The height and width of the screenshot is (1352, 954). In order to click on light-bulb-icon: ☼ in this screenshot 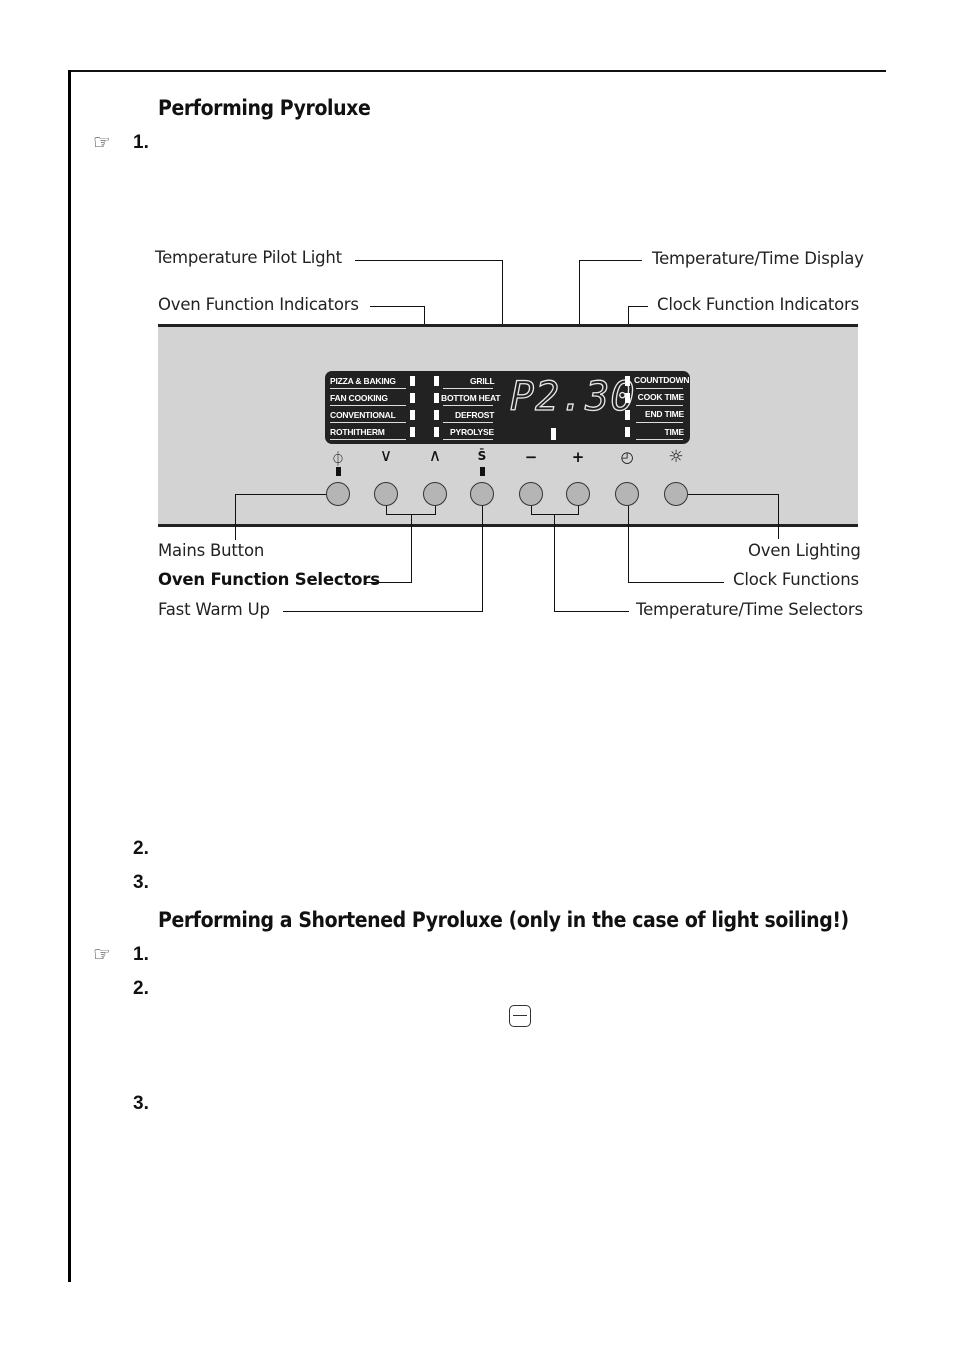, I will do `click(676, 457)`.